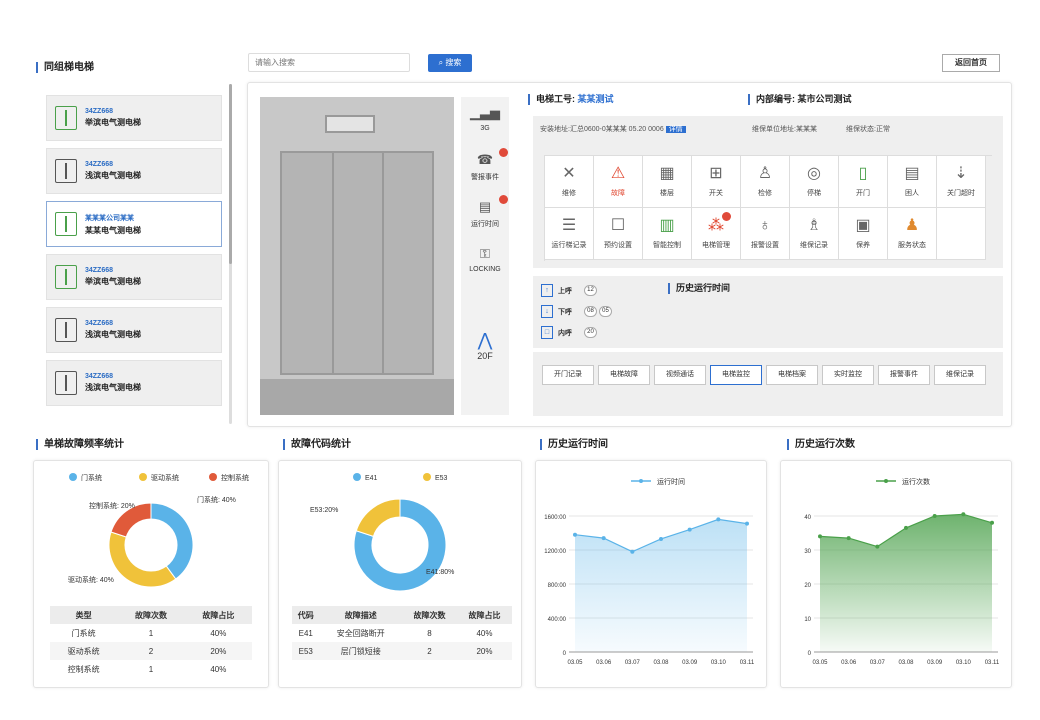 This screenshot has width=1040, height=720. I want to click on call-chip: 05, so click(605, 311).